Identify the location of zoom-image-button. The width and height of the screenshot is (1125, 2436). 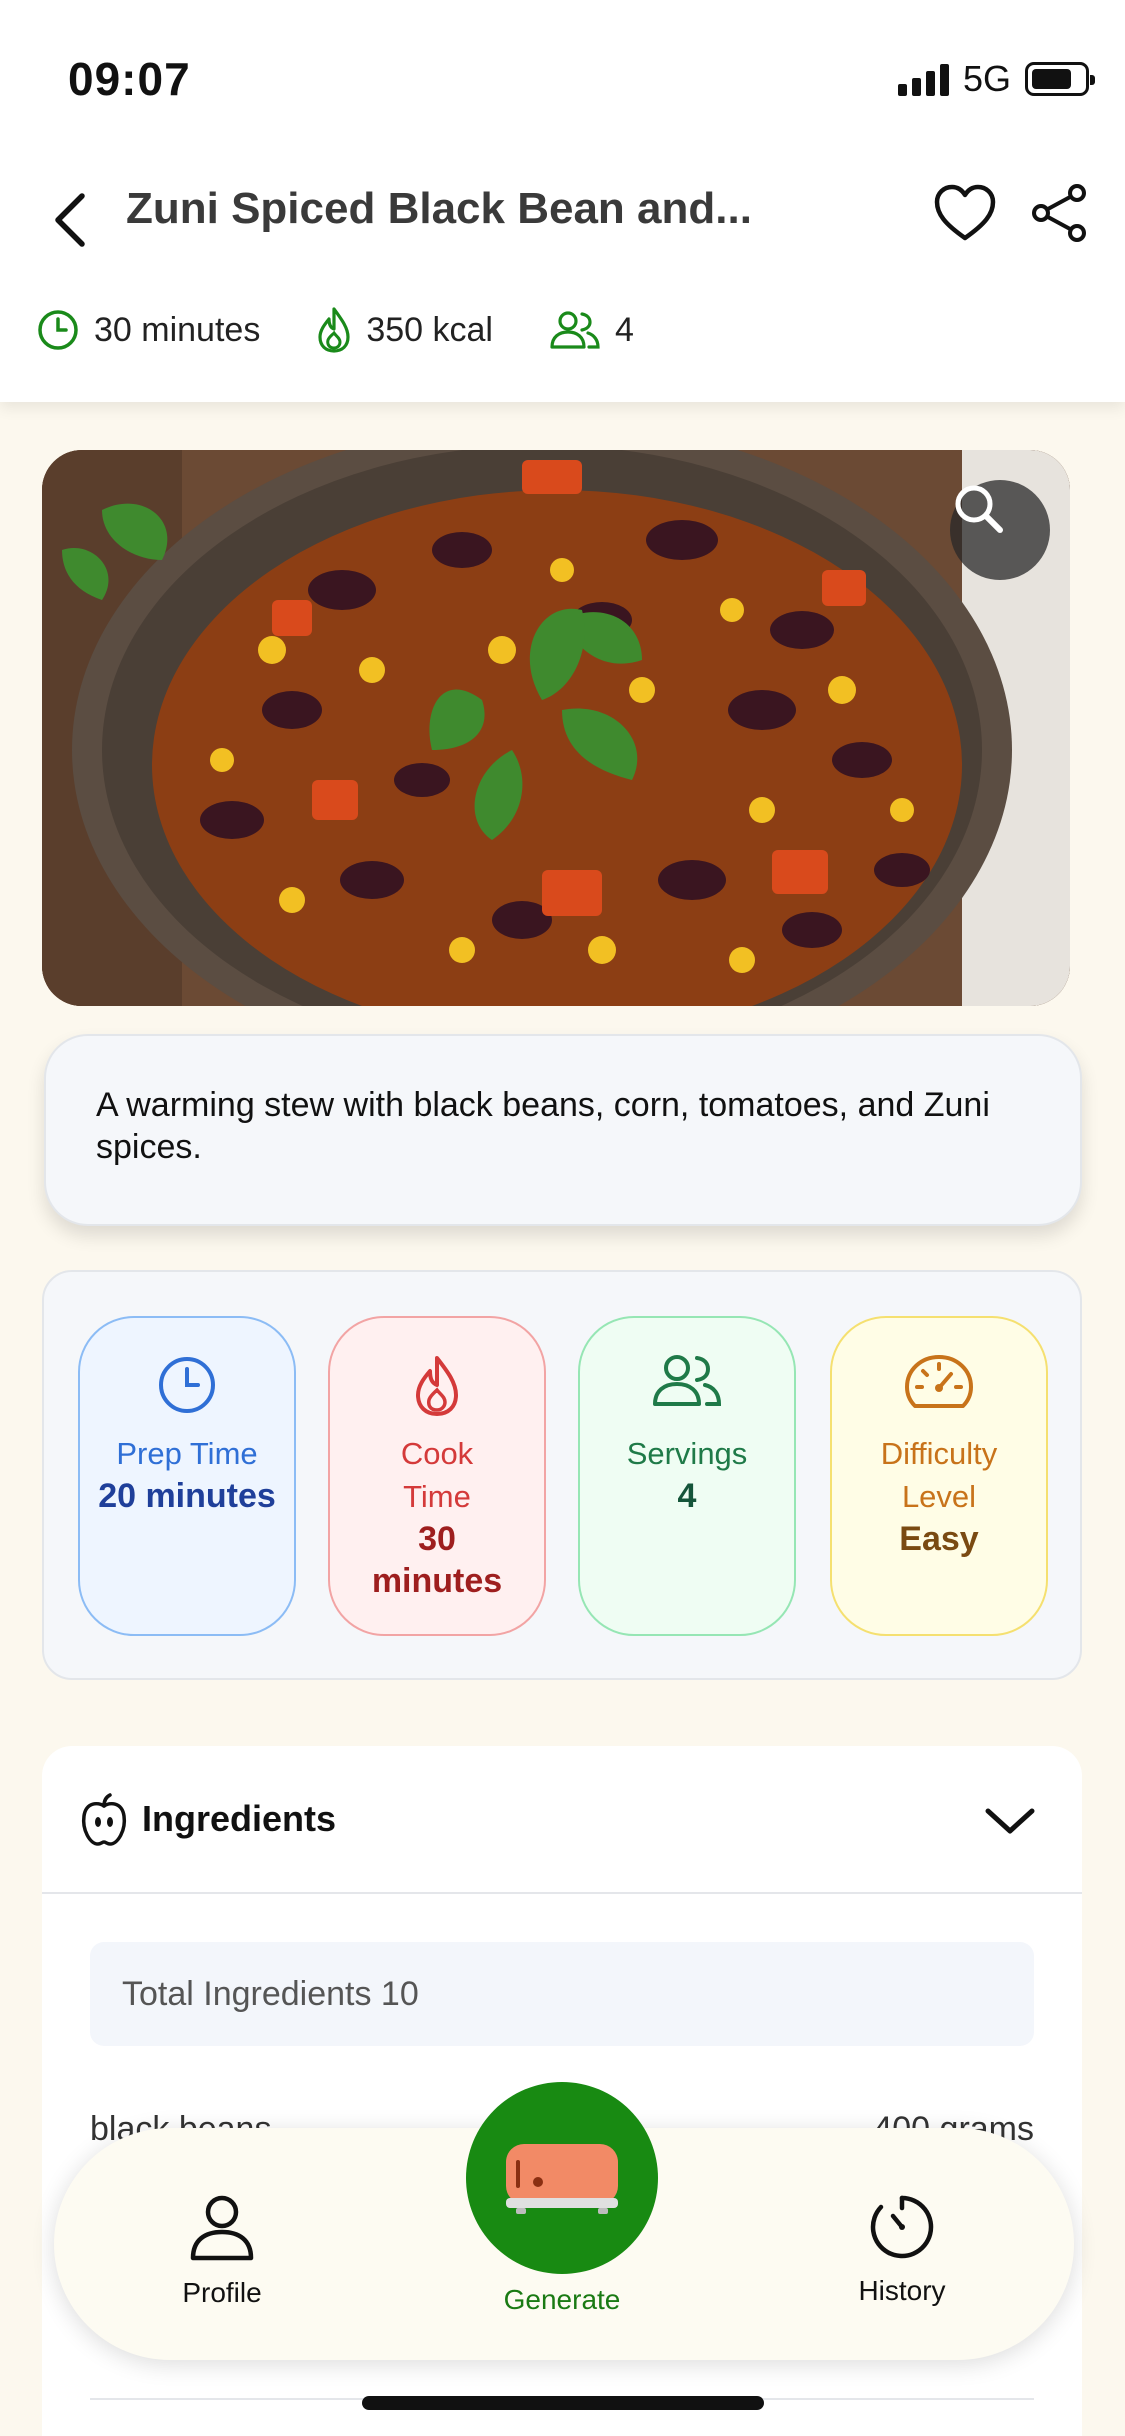
(1000, 530).